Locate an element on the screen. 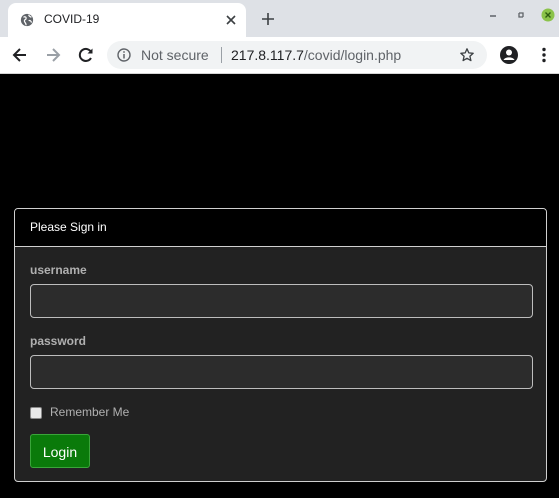  password-label: password is located at coordinates (58, 341).